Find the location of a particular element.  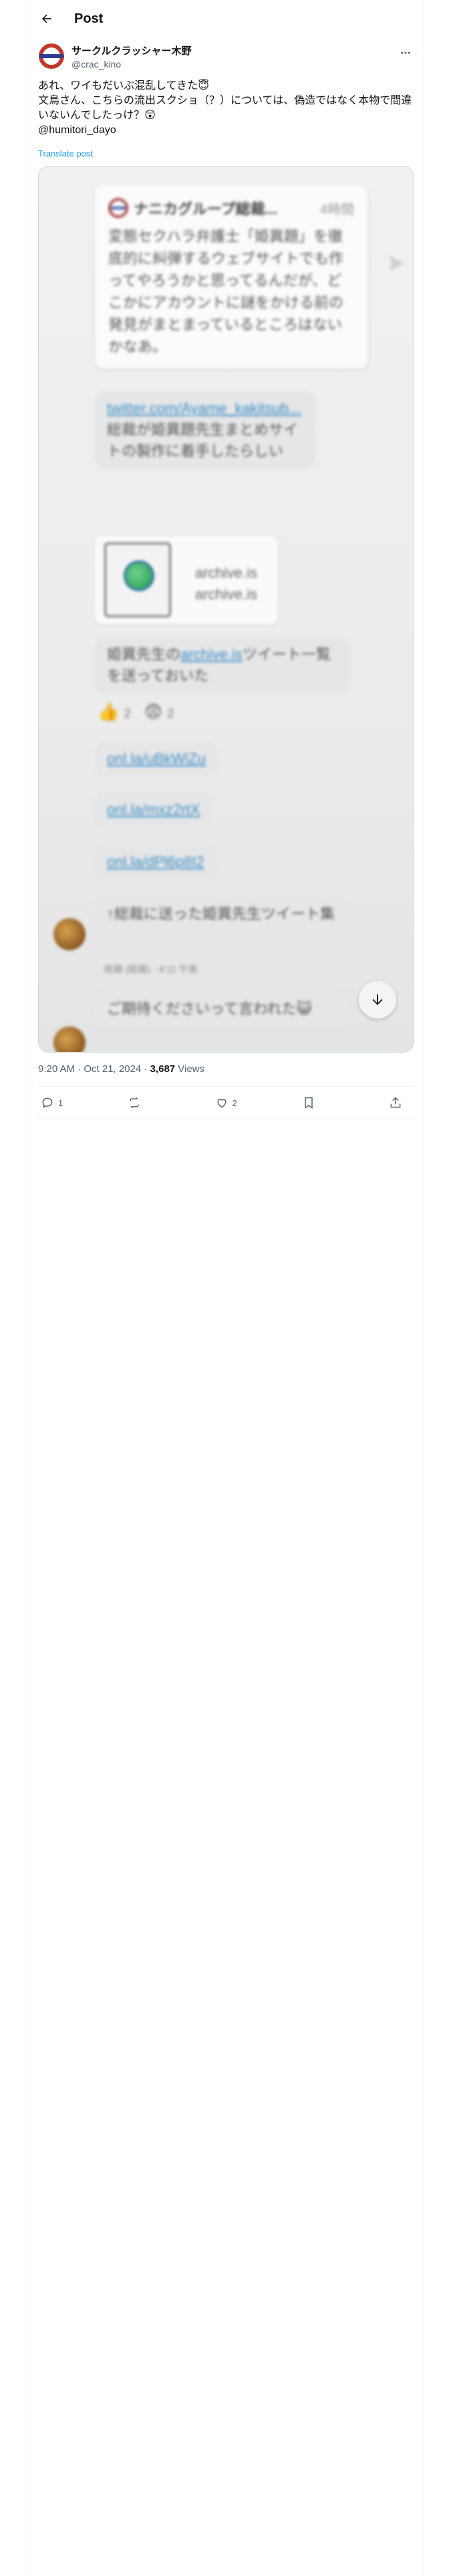

bubble-text: 総裁が姫異題先生まとめサイトの製作に着手したらしい is located at coordinates (203, 440).